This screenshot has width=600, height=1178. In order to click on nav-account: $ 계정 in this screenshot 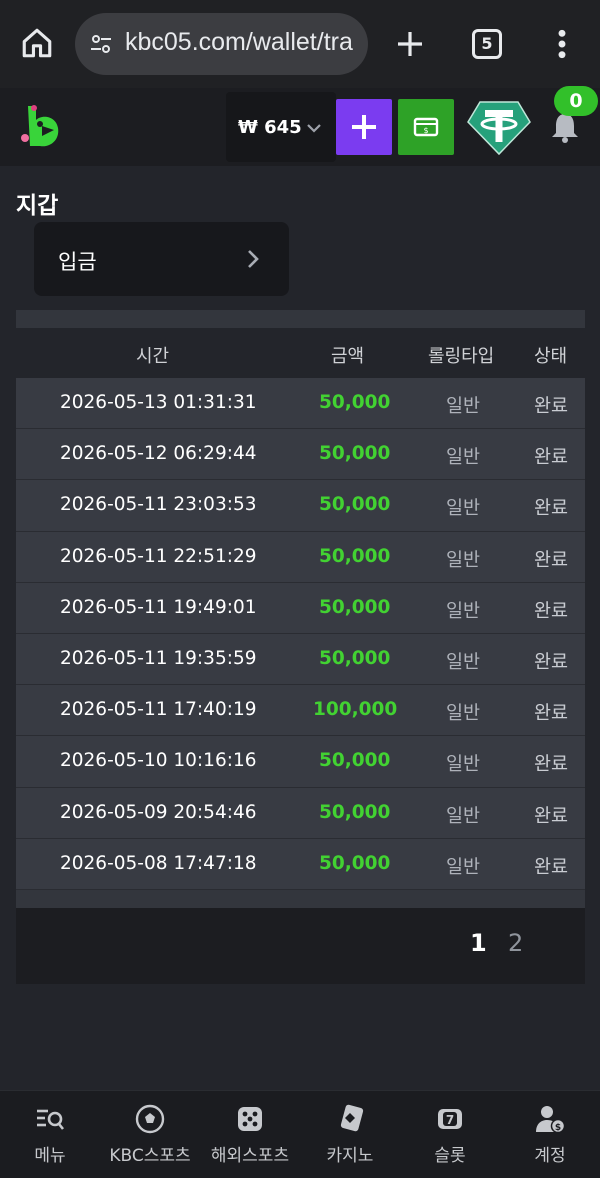, I will do `click(550, 1134)`.